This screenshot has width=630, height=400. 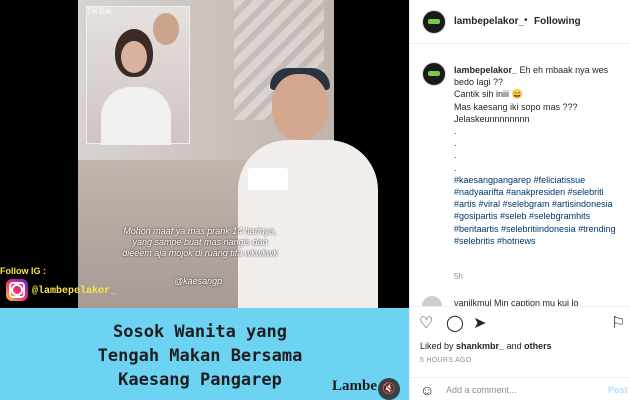 What do you see at coordinates (458, 276) in the screenshot?
I see `caption-time: 5h` at bounding box center [458, 276].